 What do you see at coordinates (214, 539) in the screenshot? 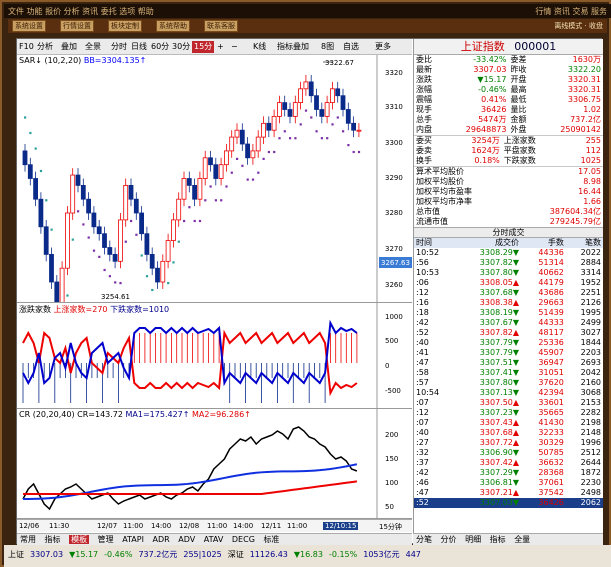
I see `tab-atav: ATAV` at bounding box center [214, 539].